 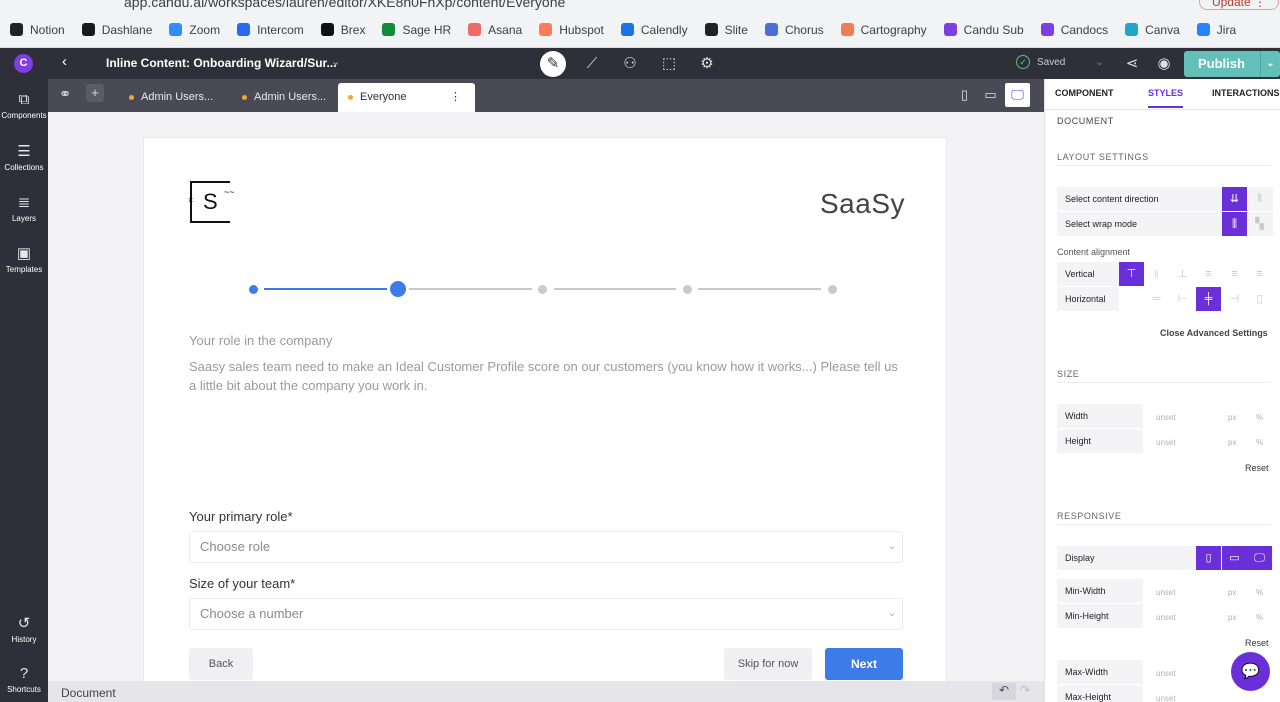 I want to click on bookmark-item: Chorus, so click(x=794, y=30).